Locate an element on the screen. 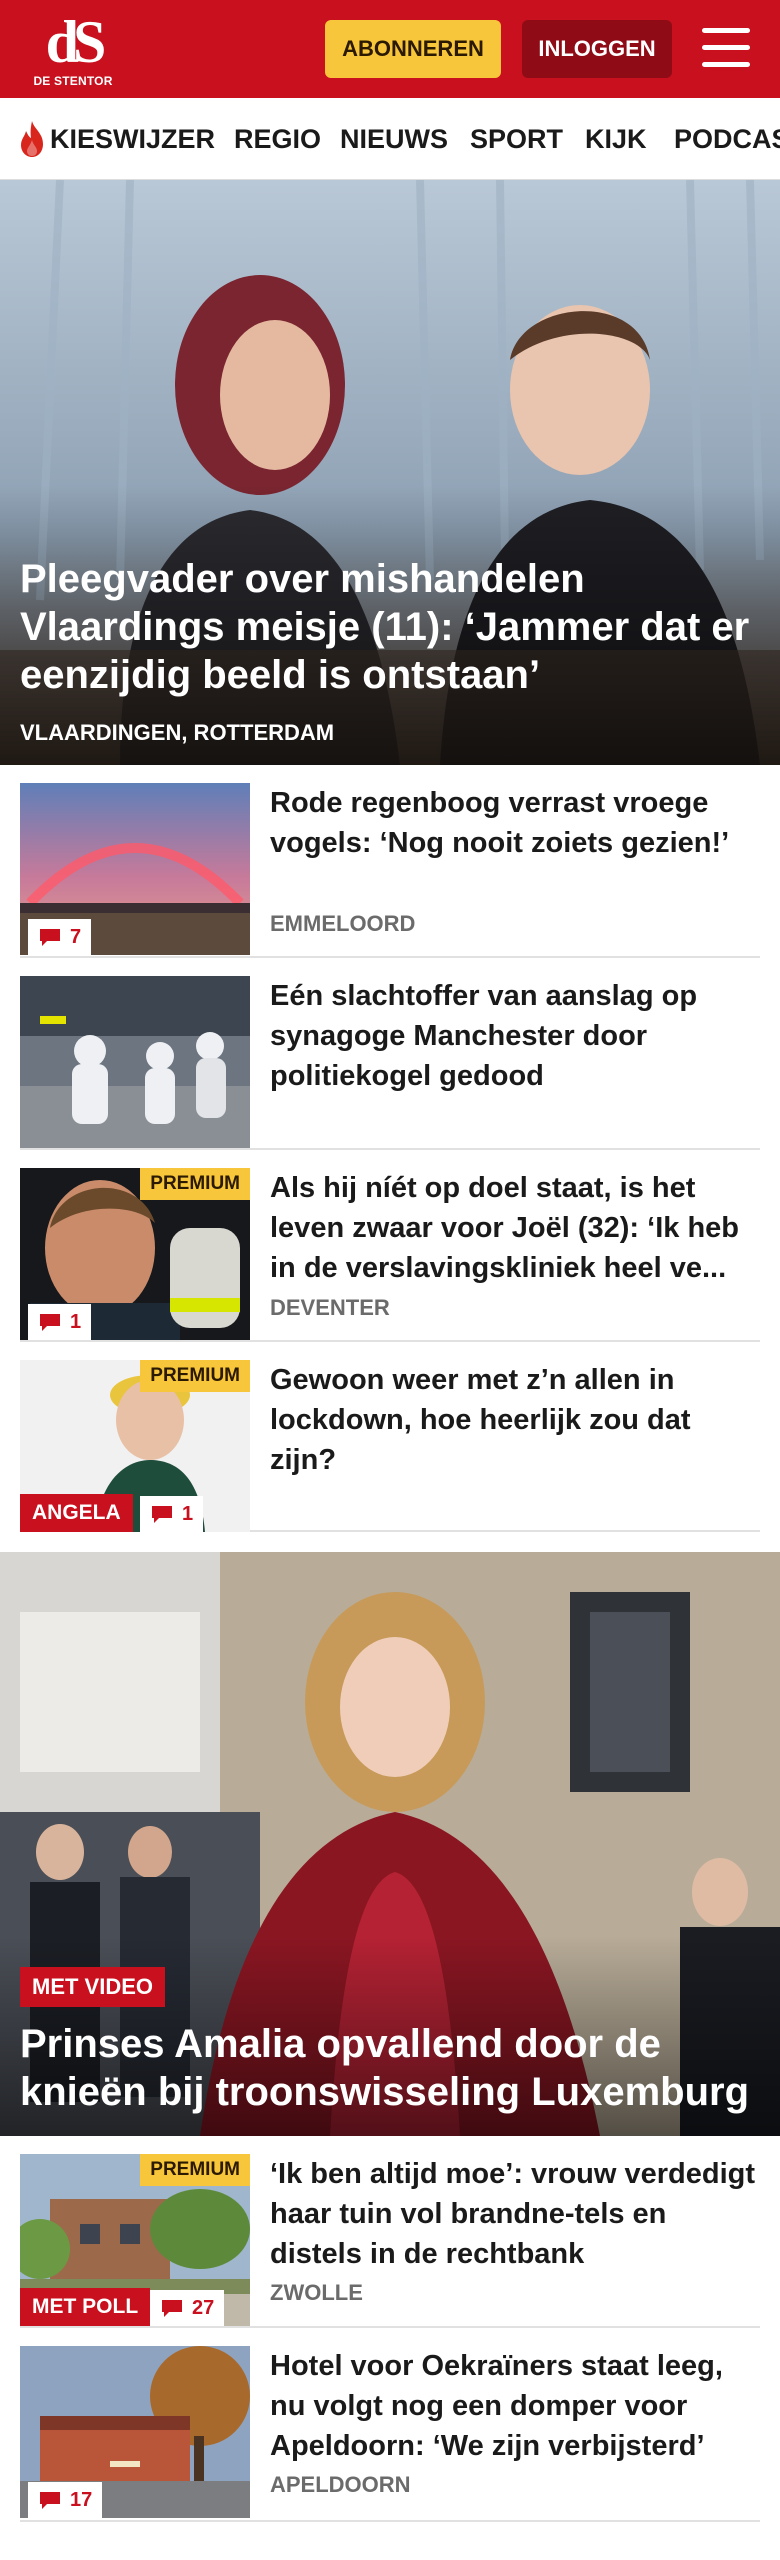 The image size is (780, 2560). article-thumbnail: PREMIUM MET POLL 27 is located at coordinates (135, 2240).